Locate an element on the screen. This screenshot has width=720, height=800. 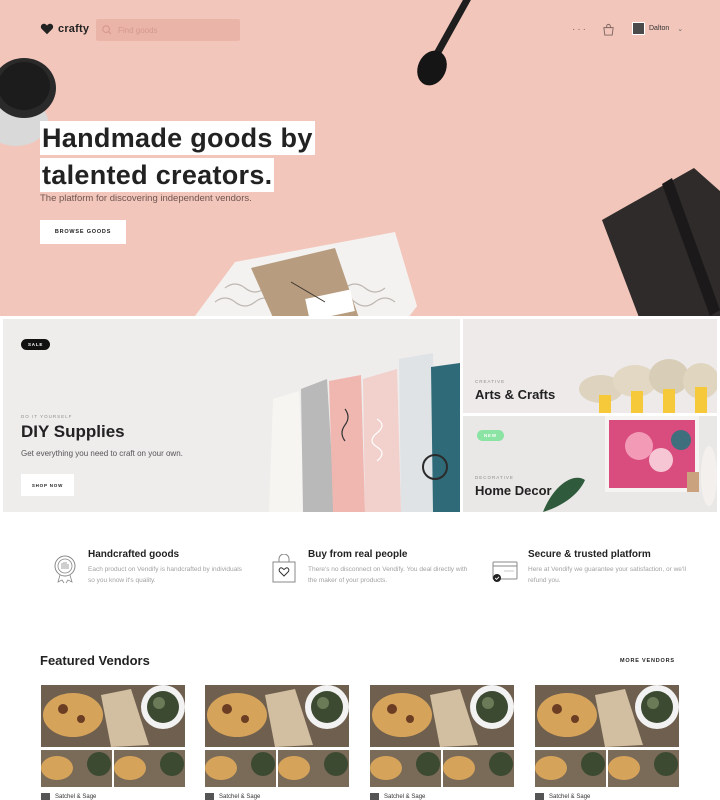
tile-arts-crafts: CREATIVE Arts & Crafts is located at coordinates (590, 366).